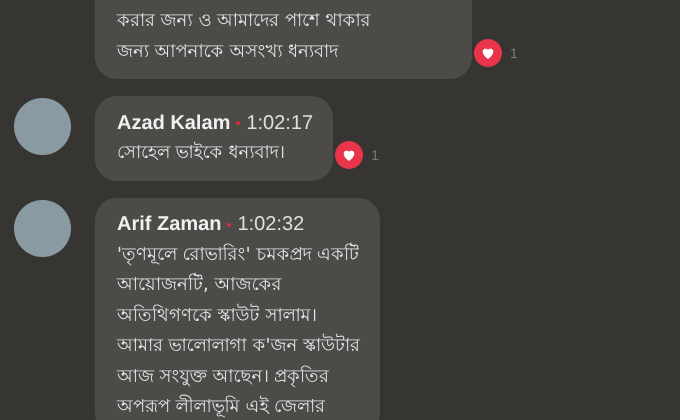  What do you see at coordinates (201, 152) in the screenshot?
I see `comment-text: সোহেল ভাইকে ধন্যবাদ।` at bounding box center [201, 152].